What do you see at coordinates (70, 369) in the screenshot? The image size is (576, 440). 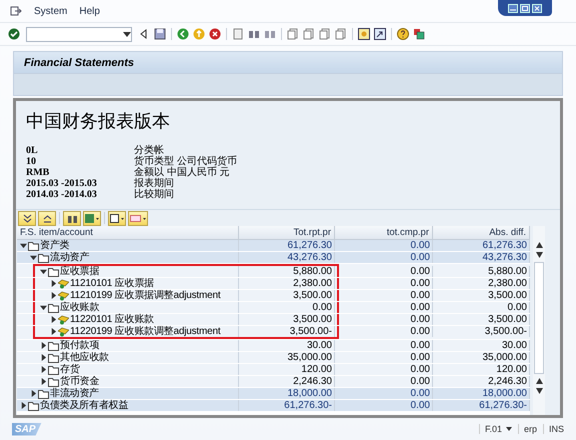 I see `tree-node-label: 存货` at bounding box center [70, 369].